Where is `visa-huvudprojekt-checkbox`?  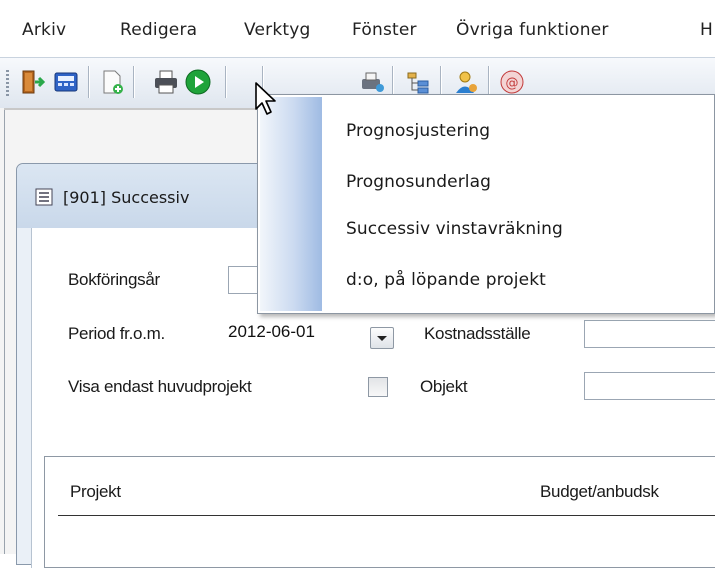 visa-huvudprojekt-checkbox is located at coordinates (378, 387).